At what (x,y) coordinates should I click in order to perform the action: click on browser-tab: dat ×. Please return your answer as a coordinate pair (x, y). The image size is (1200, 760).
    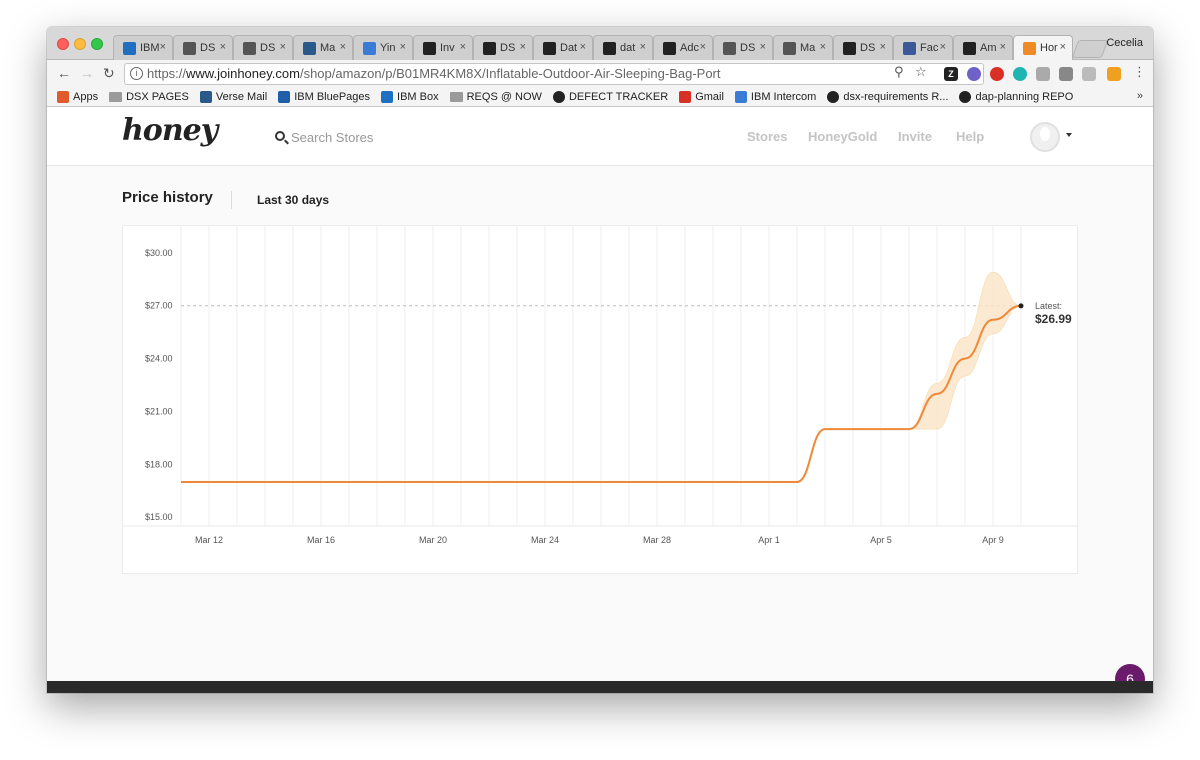
    Looking at the image, I should click on (623, 47).